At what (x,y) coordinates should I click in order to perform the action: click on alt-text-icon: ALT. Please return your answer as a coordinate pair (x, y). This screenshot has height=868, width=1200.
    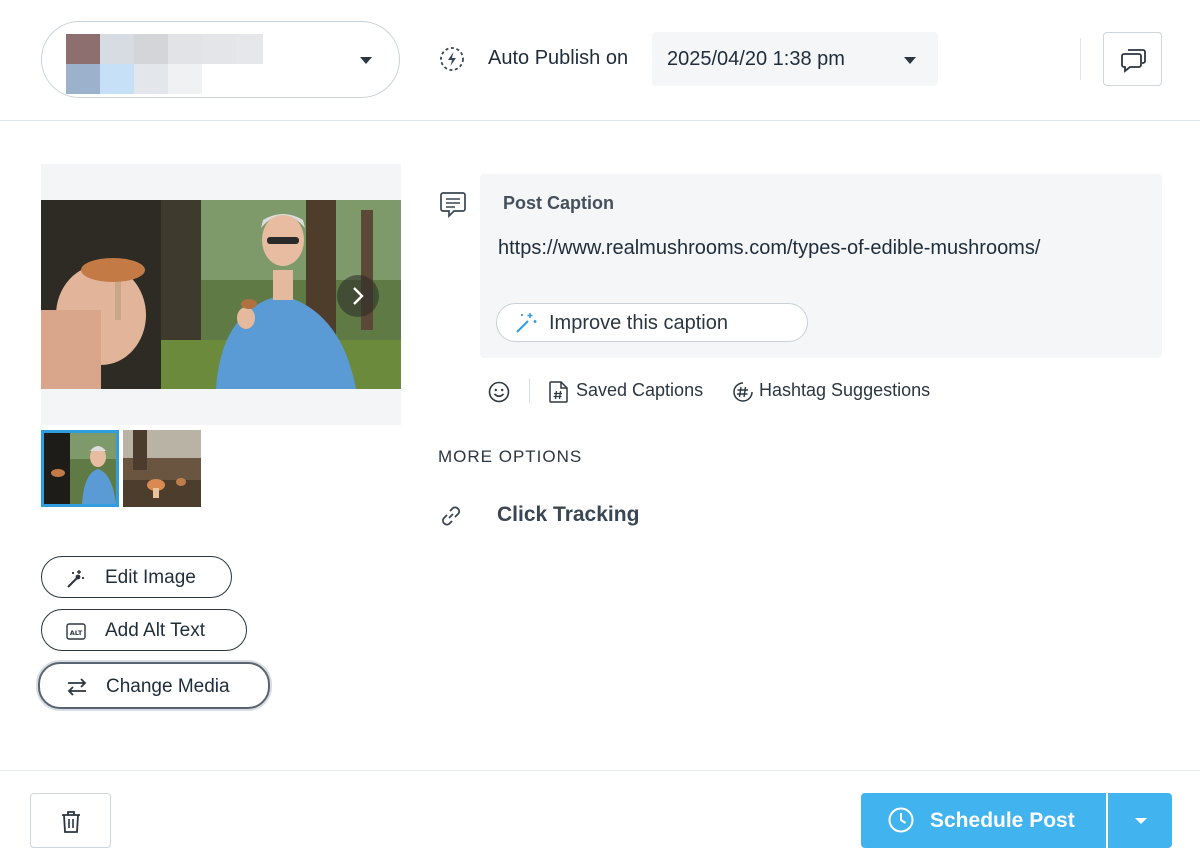
    Looking at the image, I should click on (76, 631).